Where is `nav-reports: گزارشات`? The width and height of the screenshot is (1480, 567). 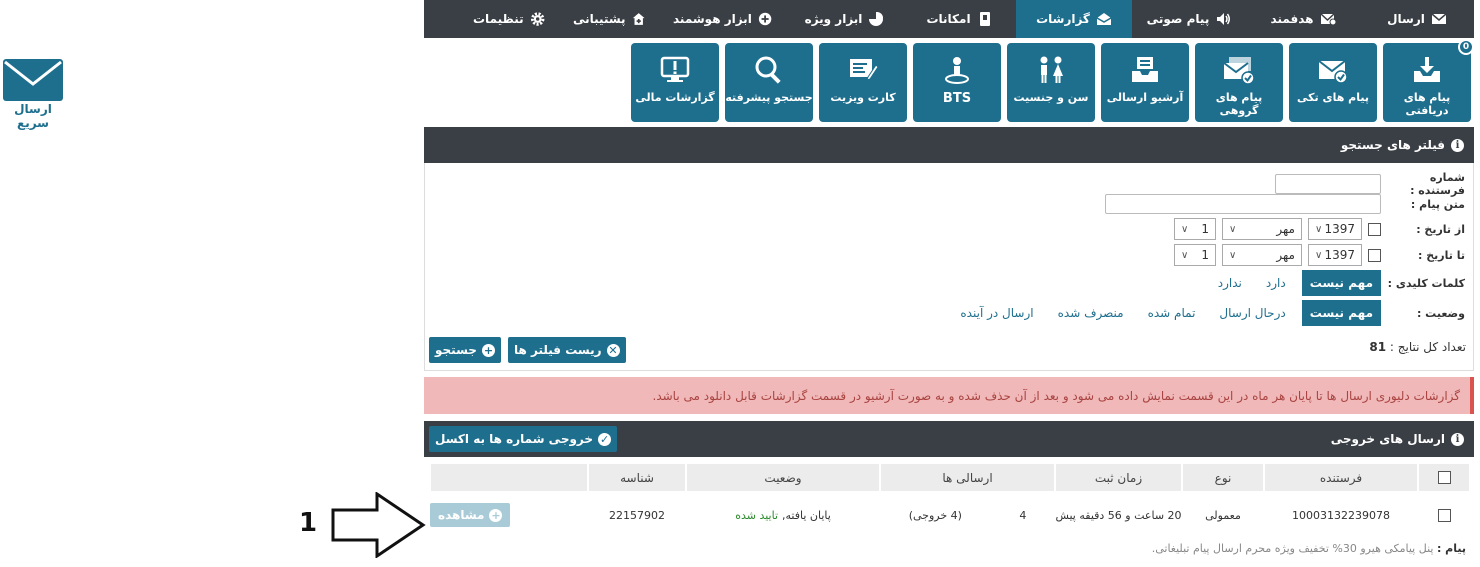 nav-reports: گزارشات is located at coordinates (1074, 19).